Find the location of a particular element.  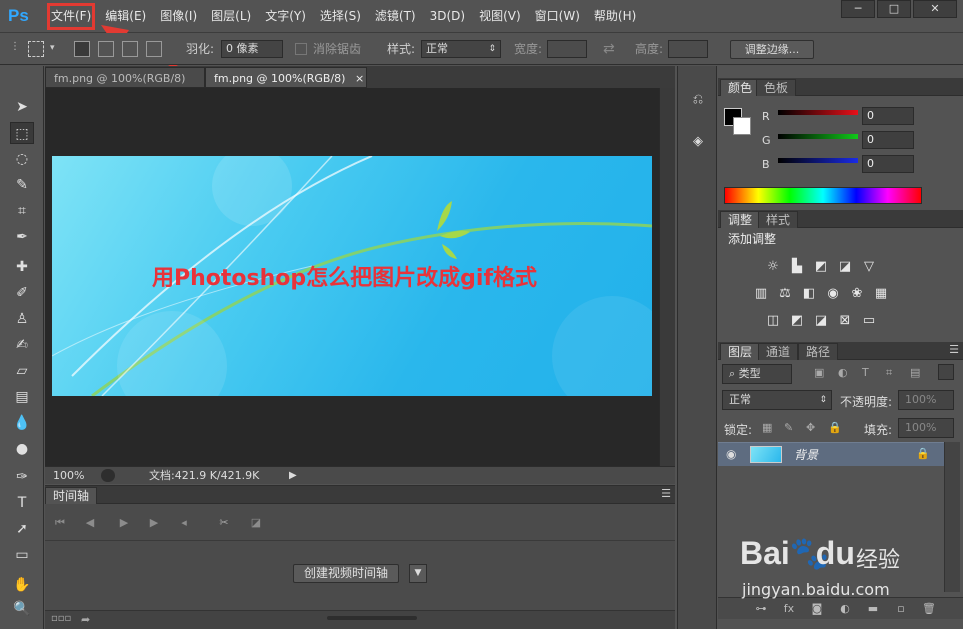

type-tool-icon: T is located at coordinates (22, 503).